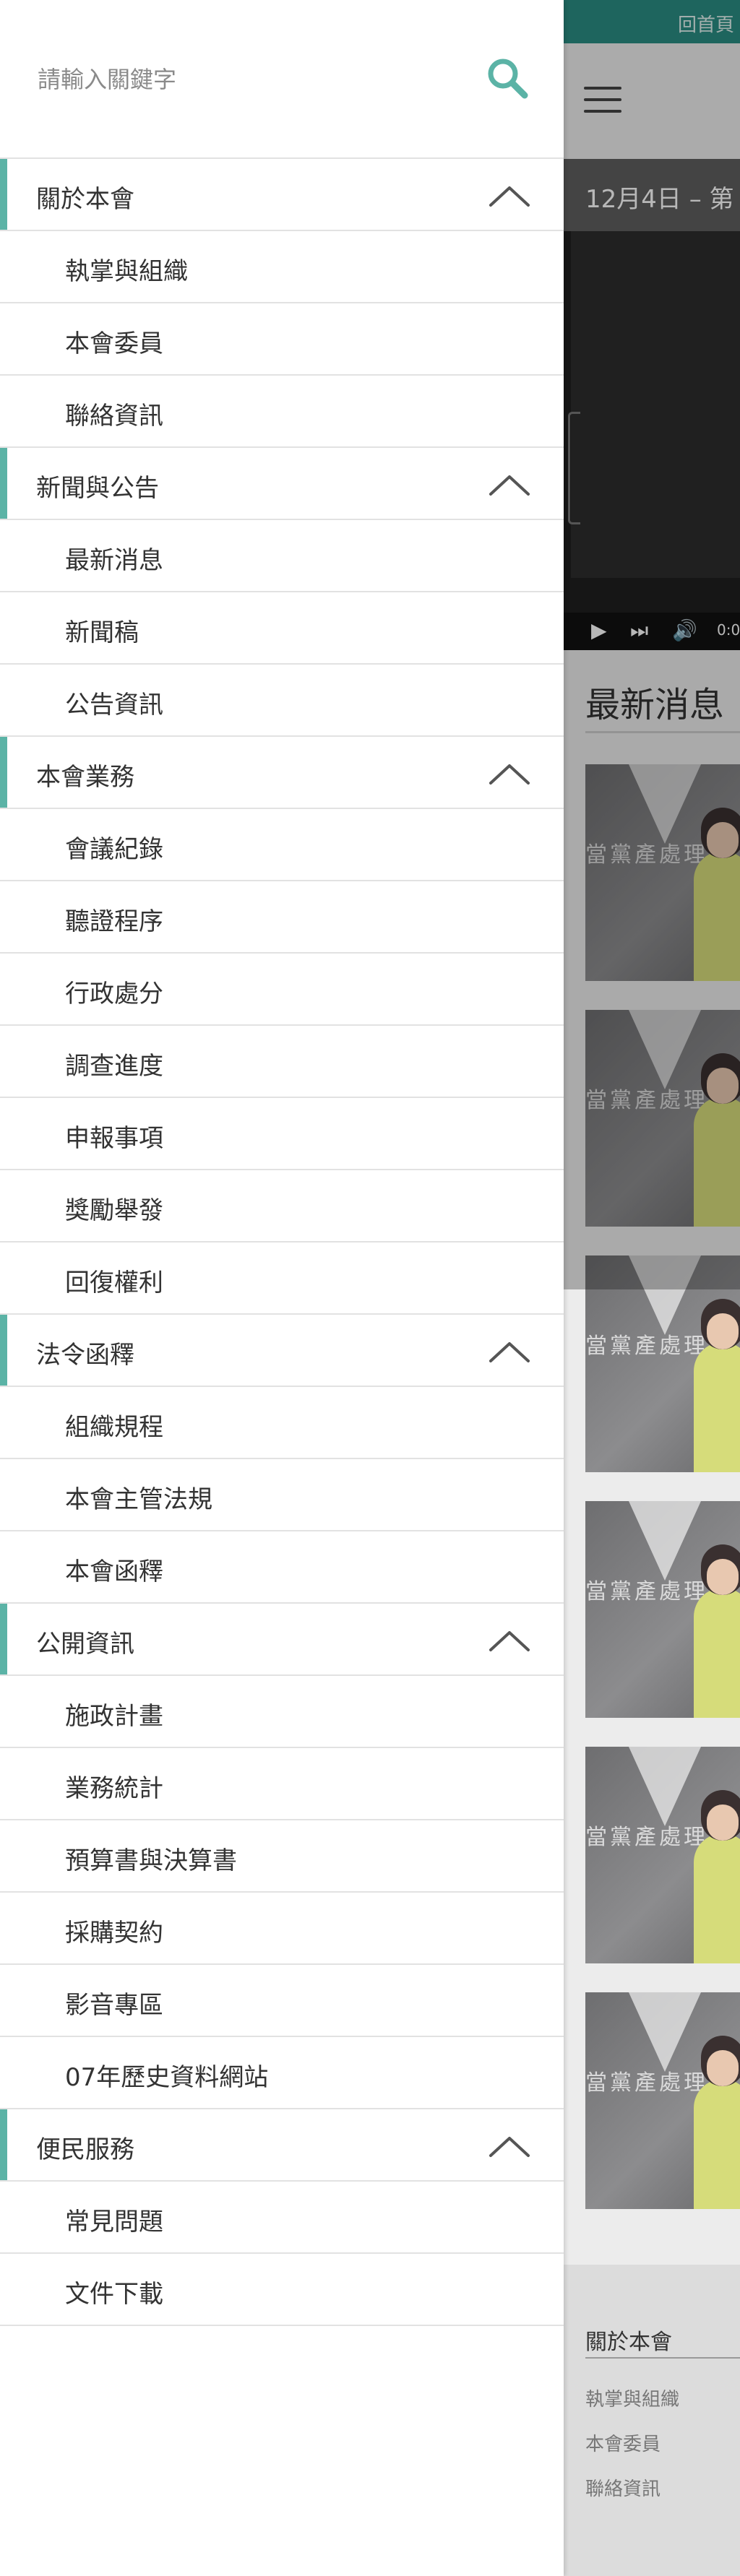 This screenshot has width=740, height=2576. What do you see at coordinates (114, 2222) in the screenshot?
I see `menu-item-label: 常見問題` at bounding box center [114, 2222].